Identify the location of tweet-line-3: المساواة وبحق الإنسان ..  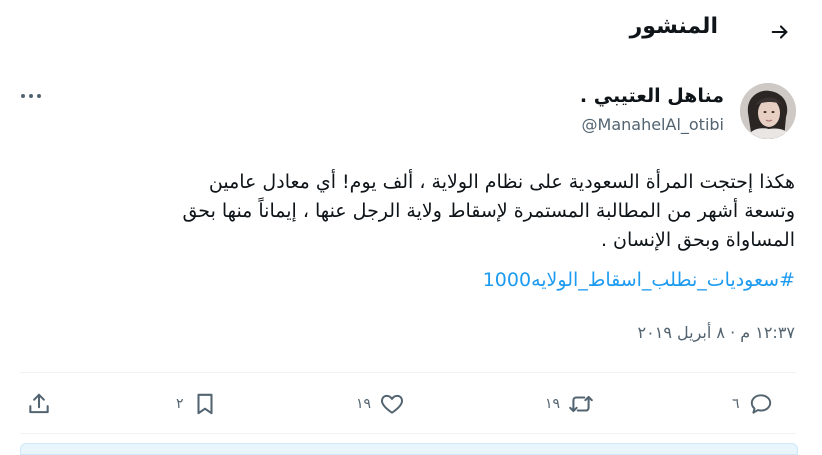
(697, 240).